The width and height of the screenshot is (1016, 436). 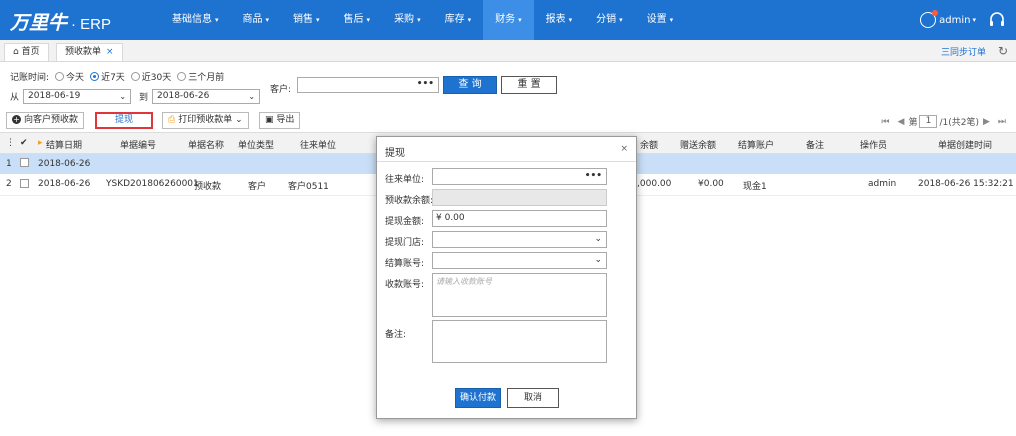 I want to click on nav-item-after-sales: 售后 ▾, so click(x=357, y=20).